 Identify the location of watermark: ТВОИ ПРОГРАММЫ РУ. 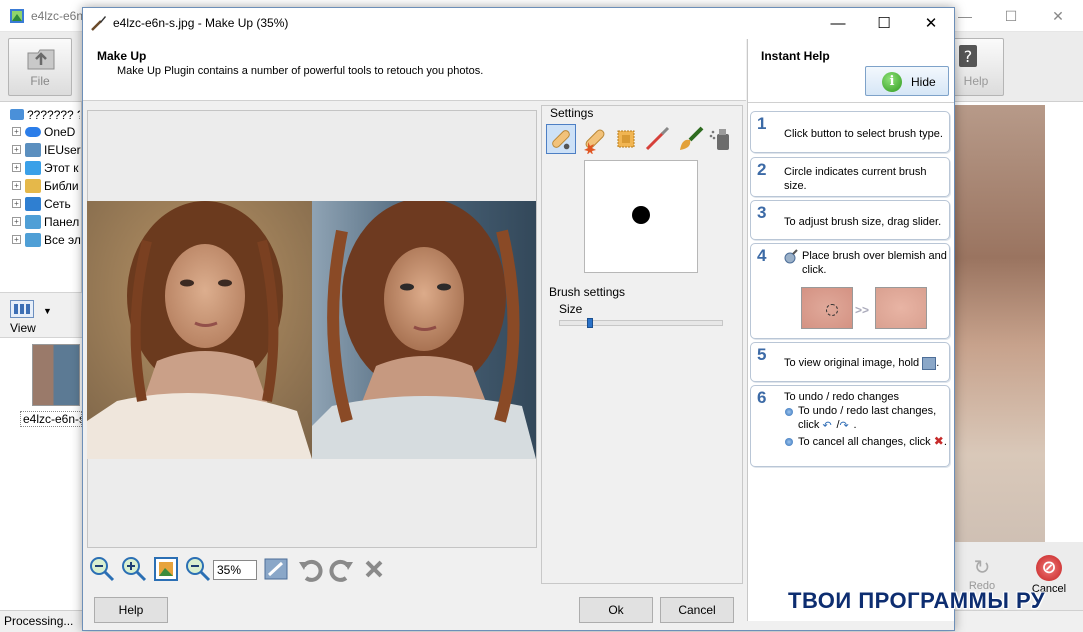
(917, 600).